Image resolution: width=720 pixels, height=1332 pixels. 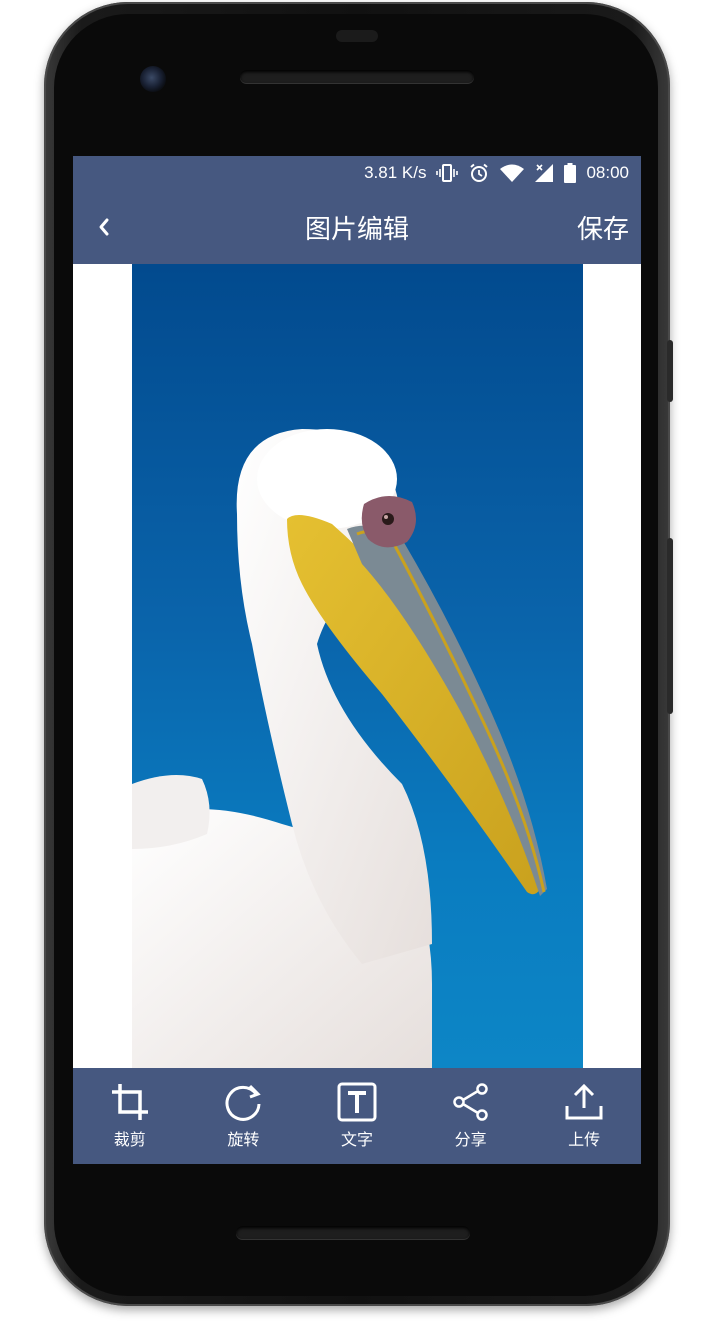 I want to click on app-bar: 图片编辑 保存, so click(x=357, y=227).